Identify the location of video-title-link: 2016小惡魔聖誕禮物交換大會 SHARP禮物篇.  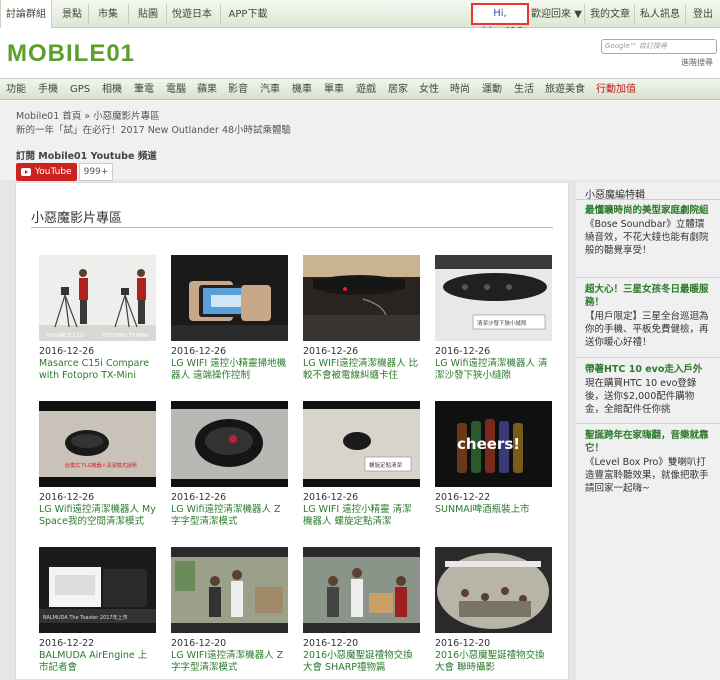
(361, 662).